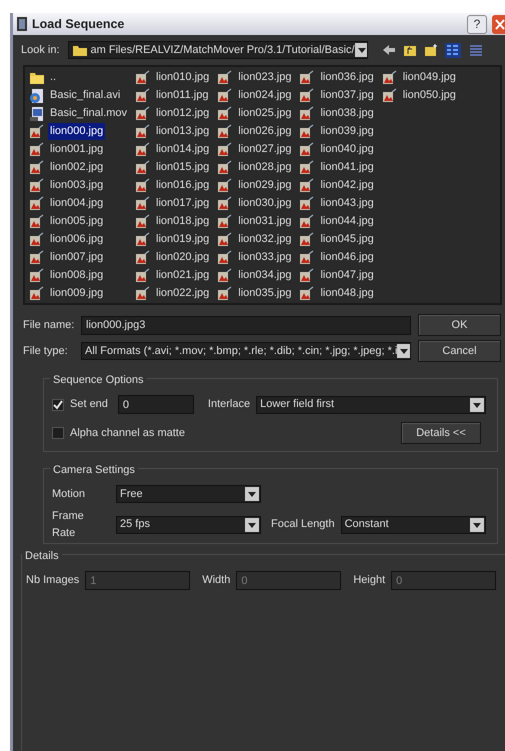 The width and height of the screenshot is (505, 751). Describe the element at coordinates (173, 167) in the screenshot. I see `file-item: lion015.jpg` at that location.